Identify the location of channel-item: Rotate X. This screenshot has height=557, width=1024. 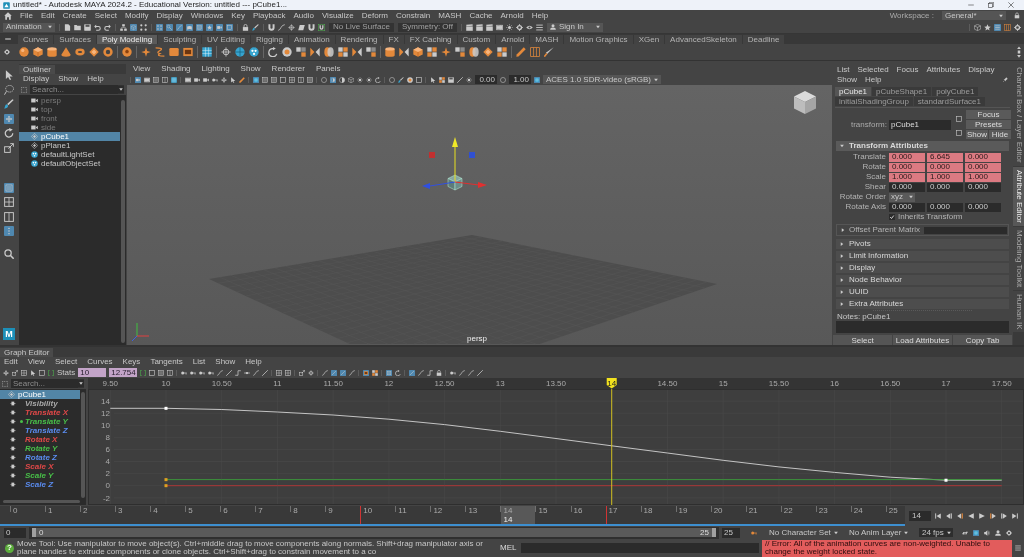
(41, 439).